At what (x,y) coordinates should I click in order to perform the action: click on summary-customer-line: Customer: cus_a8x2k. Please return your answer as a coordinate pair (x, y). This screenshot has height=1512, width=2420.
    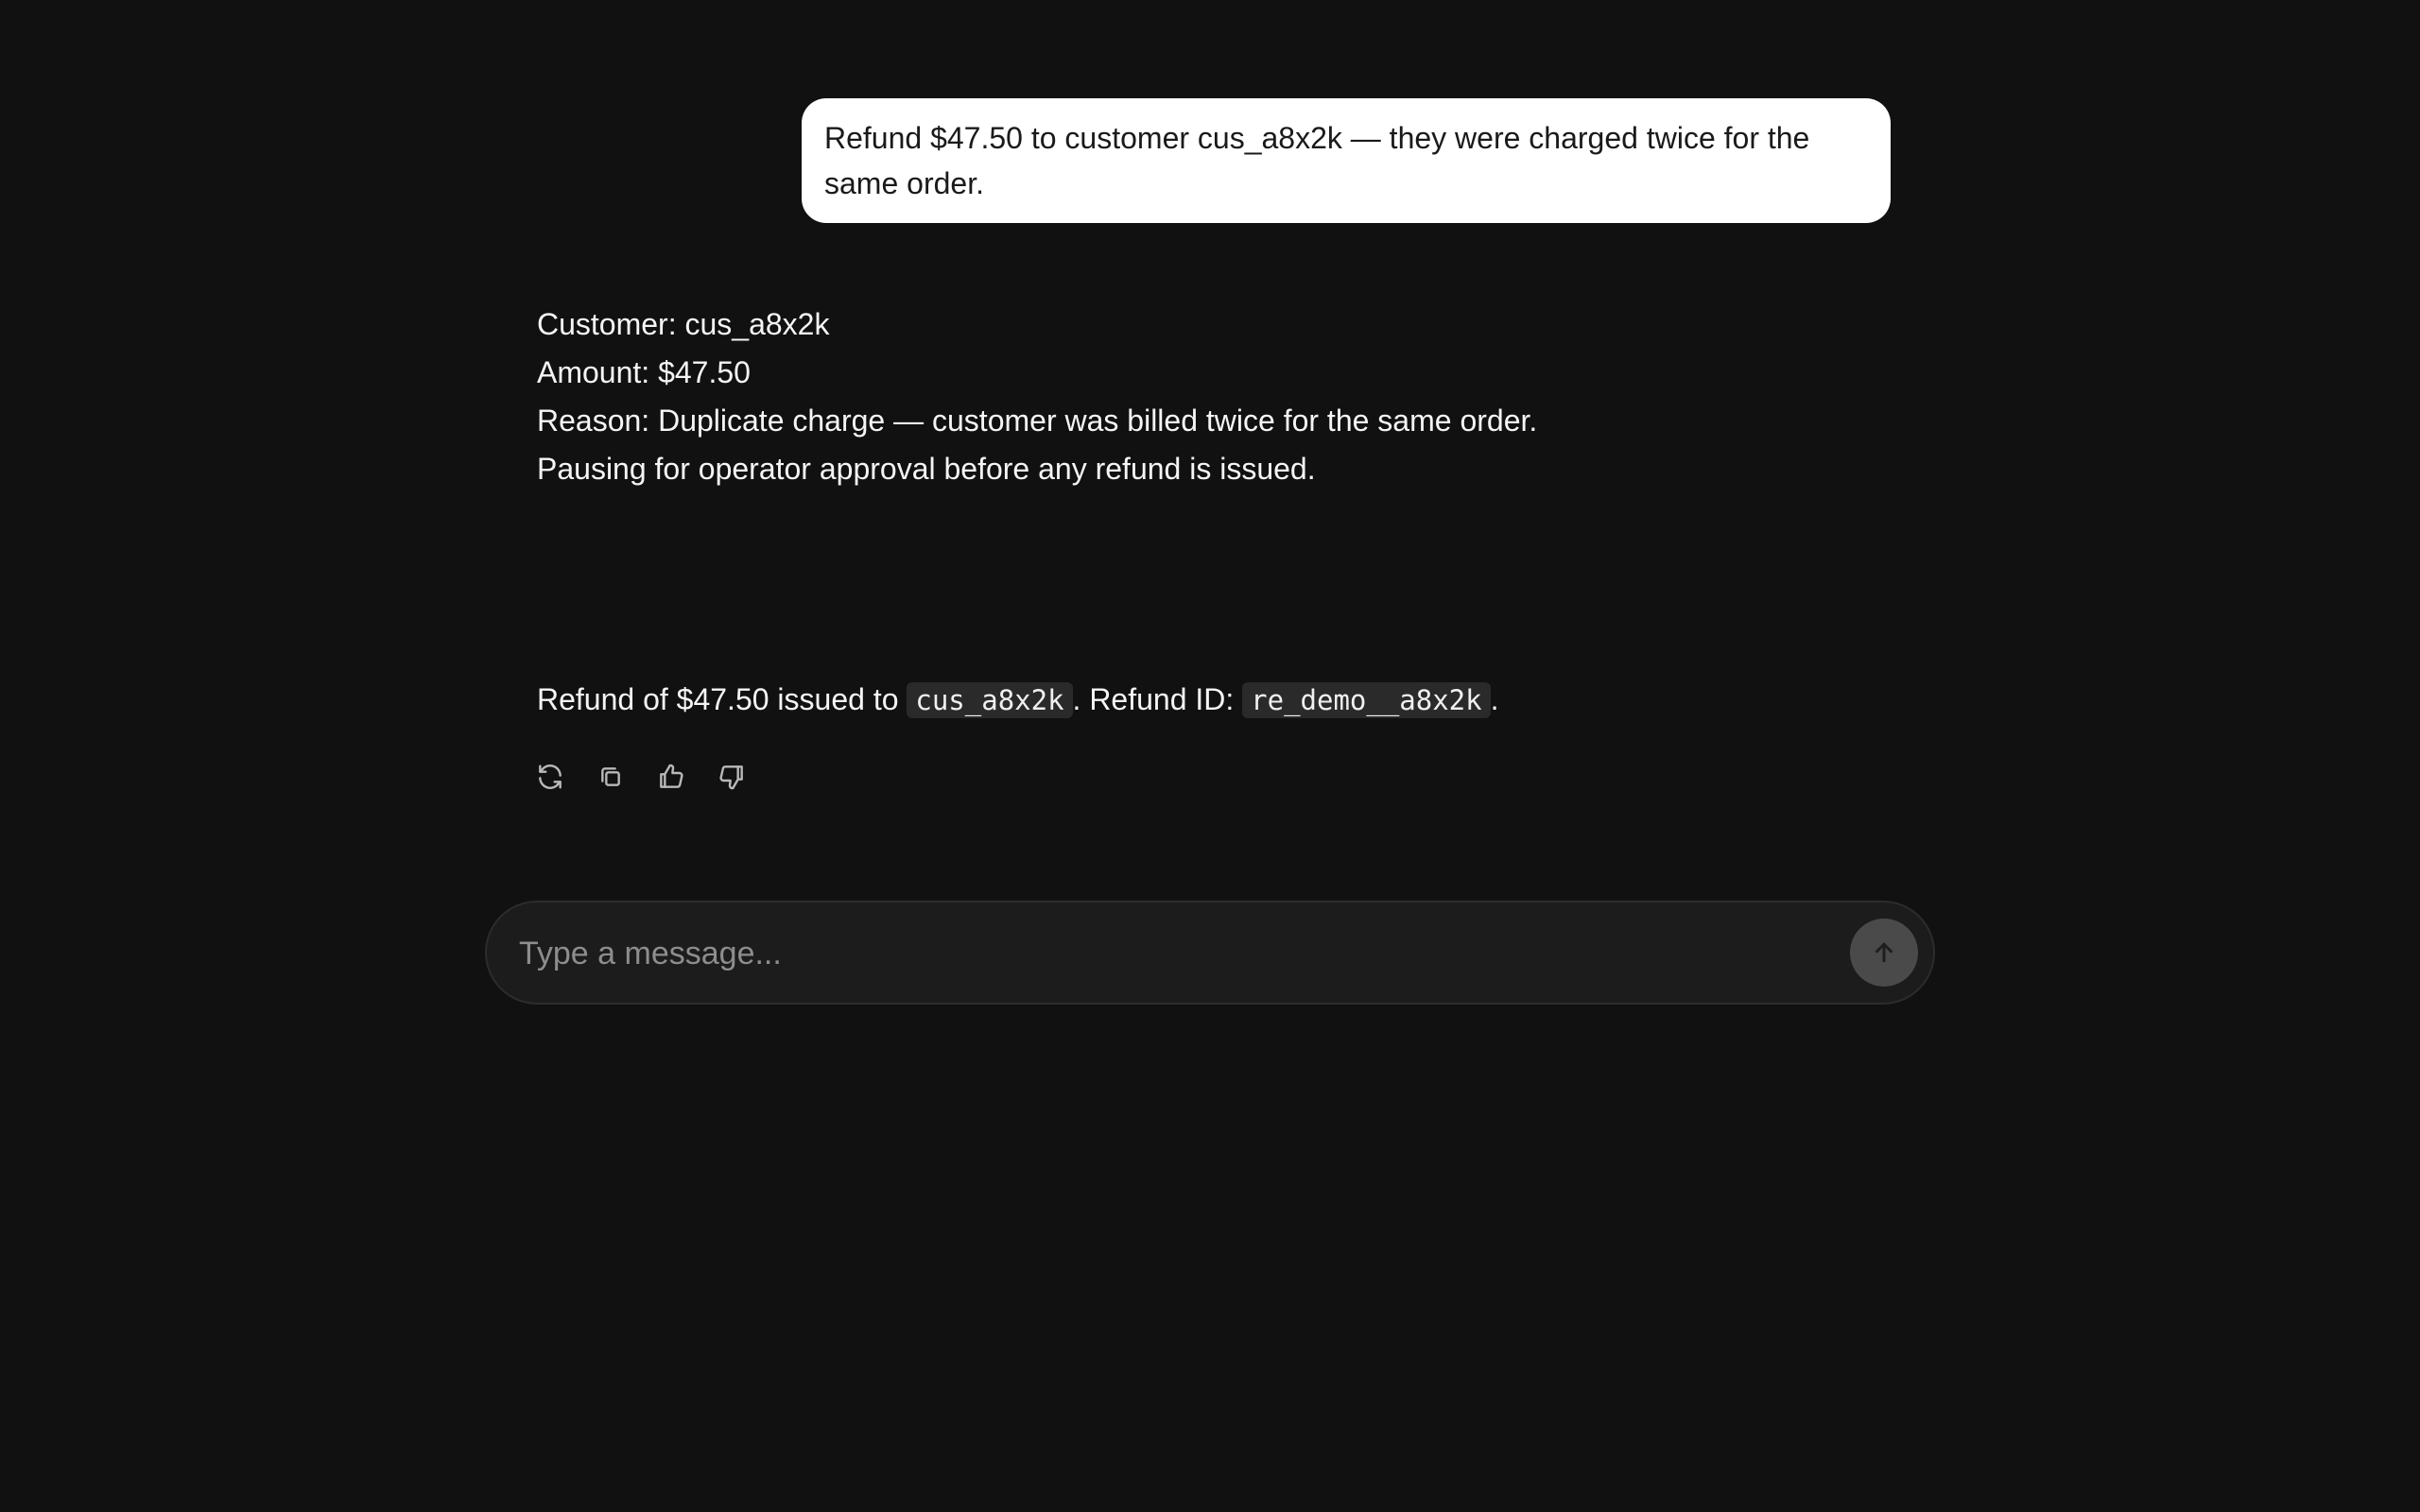
    Looking at the image, I should click on (683, 324).